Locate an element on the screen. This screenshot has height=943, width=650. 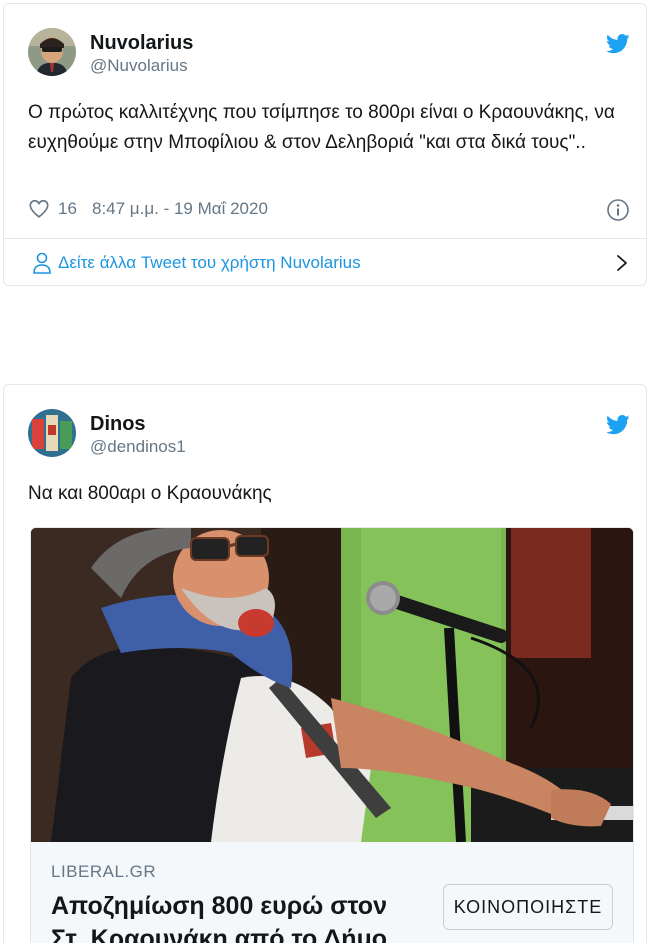
person-icon is located at coordinates (42, 263).